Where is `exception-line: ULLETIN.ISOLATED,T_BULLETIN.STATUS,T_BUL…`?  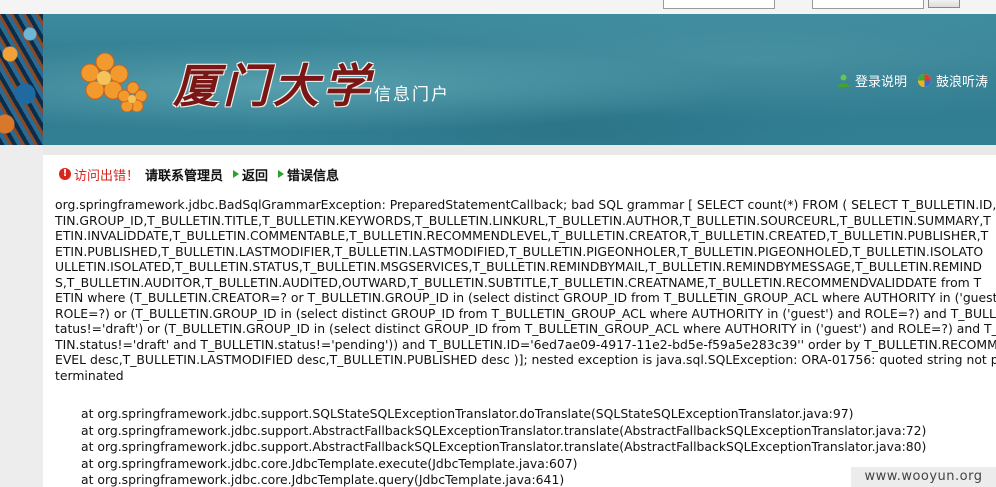
exception-line: ULLETIN.ISOLATED,T_BULLETIN.STATUS,T_BUL… is located at coordinates (518, 266).